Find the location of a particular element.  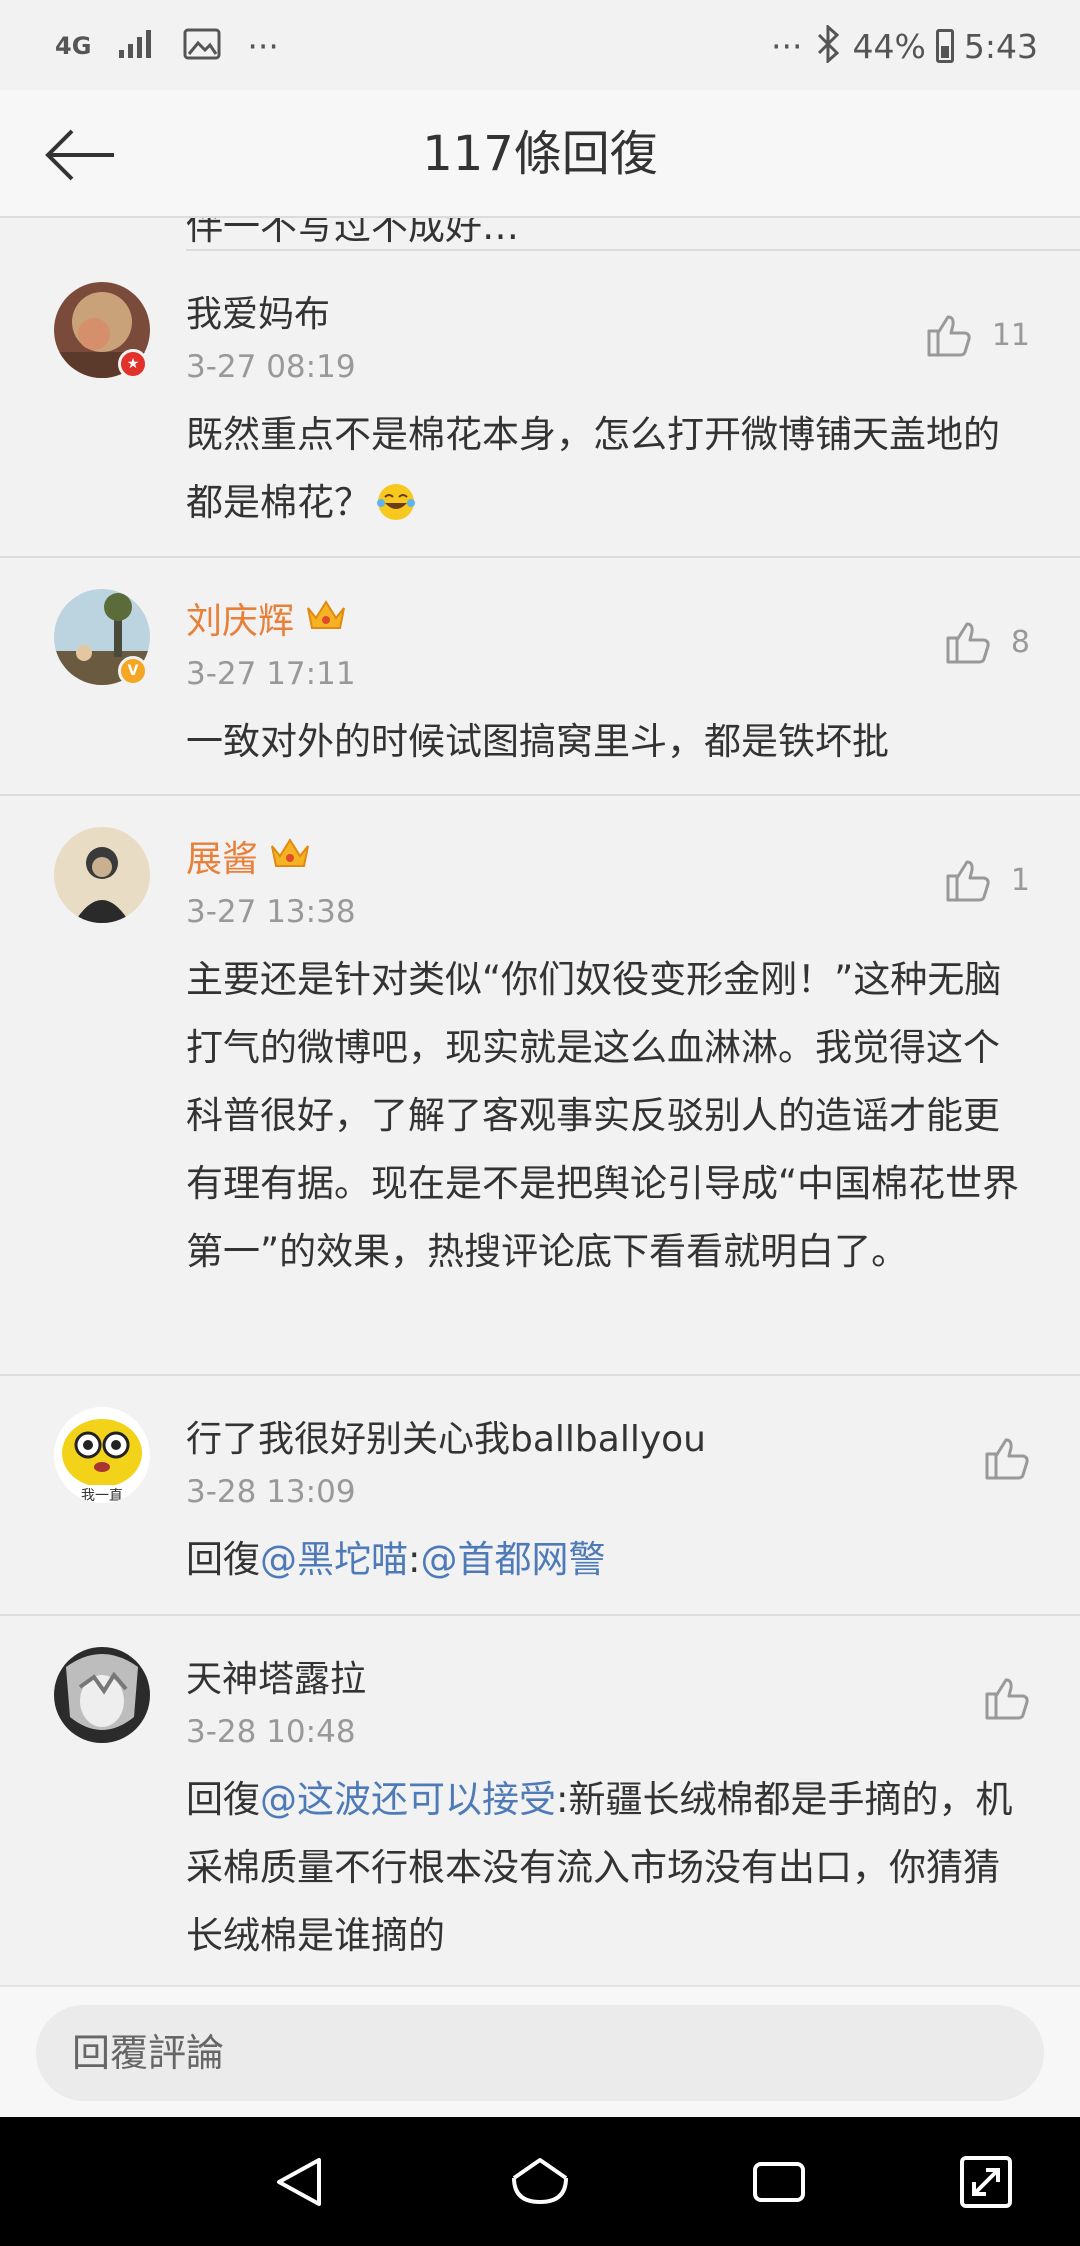

more-notifications-icon: ··· is located at coordinates (263, 46).